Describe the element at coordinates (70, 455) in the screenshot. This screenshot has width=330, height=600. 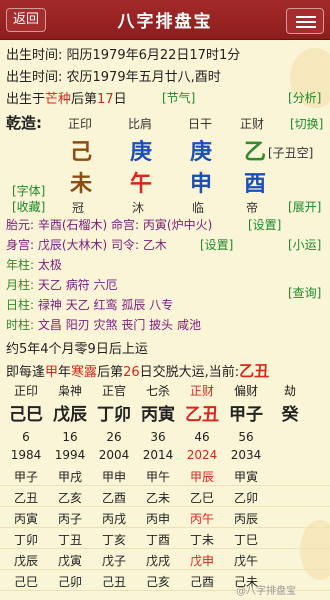
I see `dayun-year: 1994` at that location.